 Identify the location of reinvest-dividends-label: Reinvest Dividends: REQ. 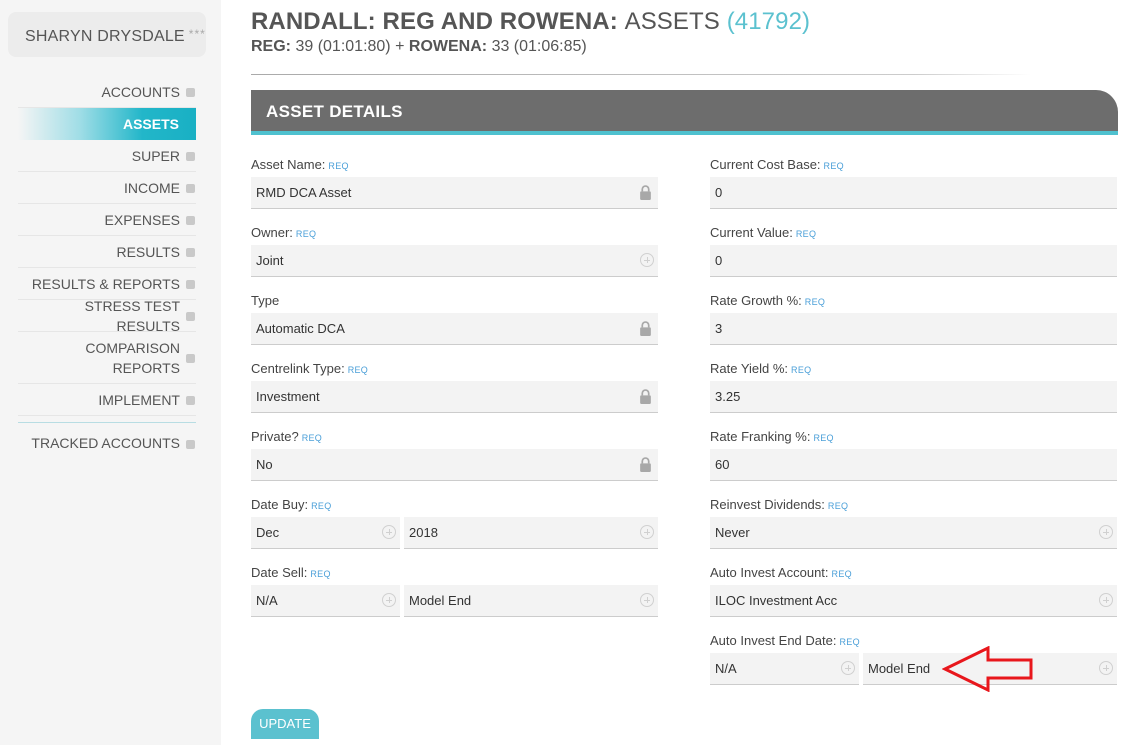
(779, 504).